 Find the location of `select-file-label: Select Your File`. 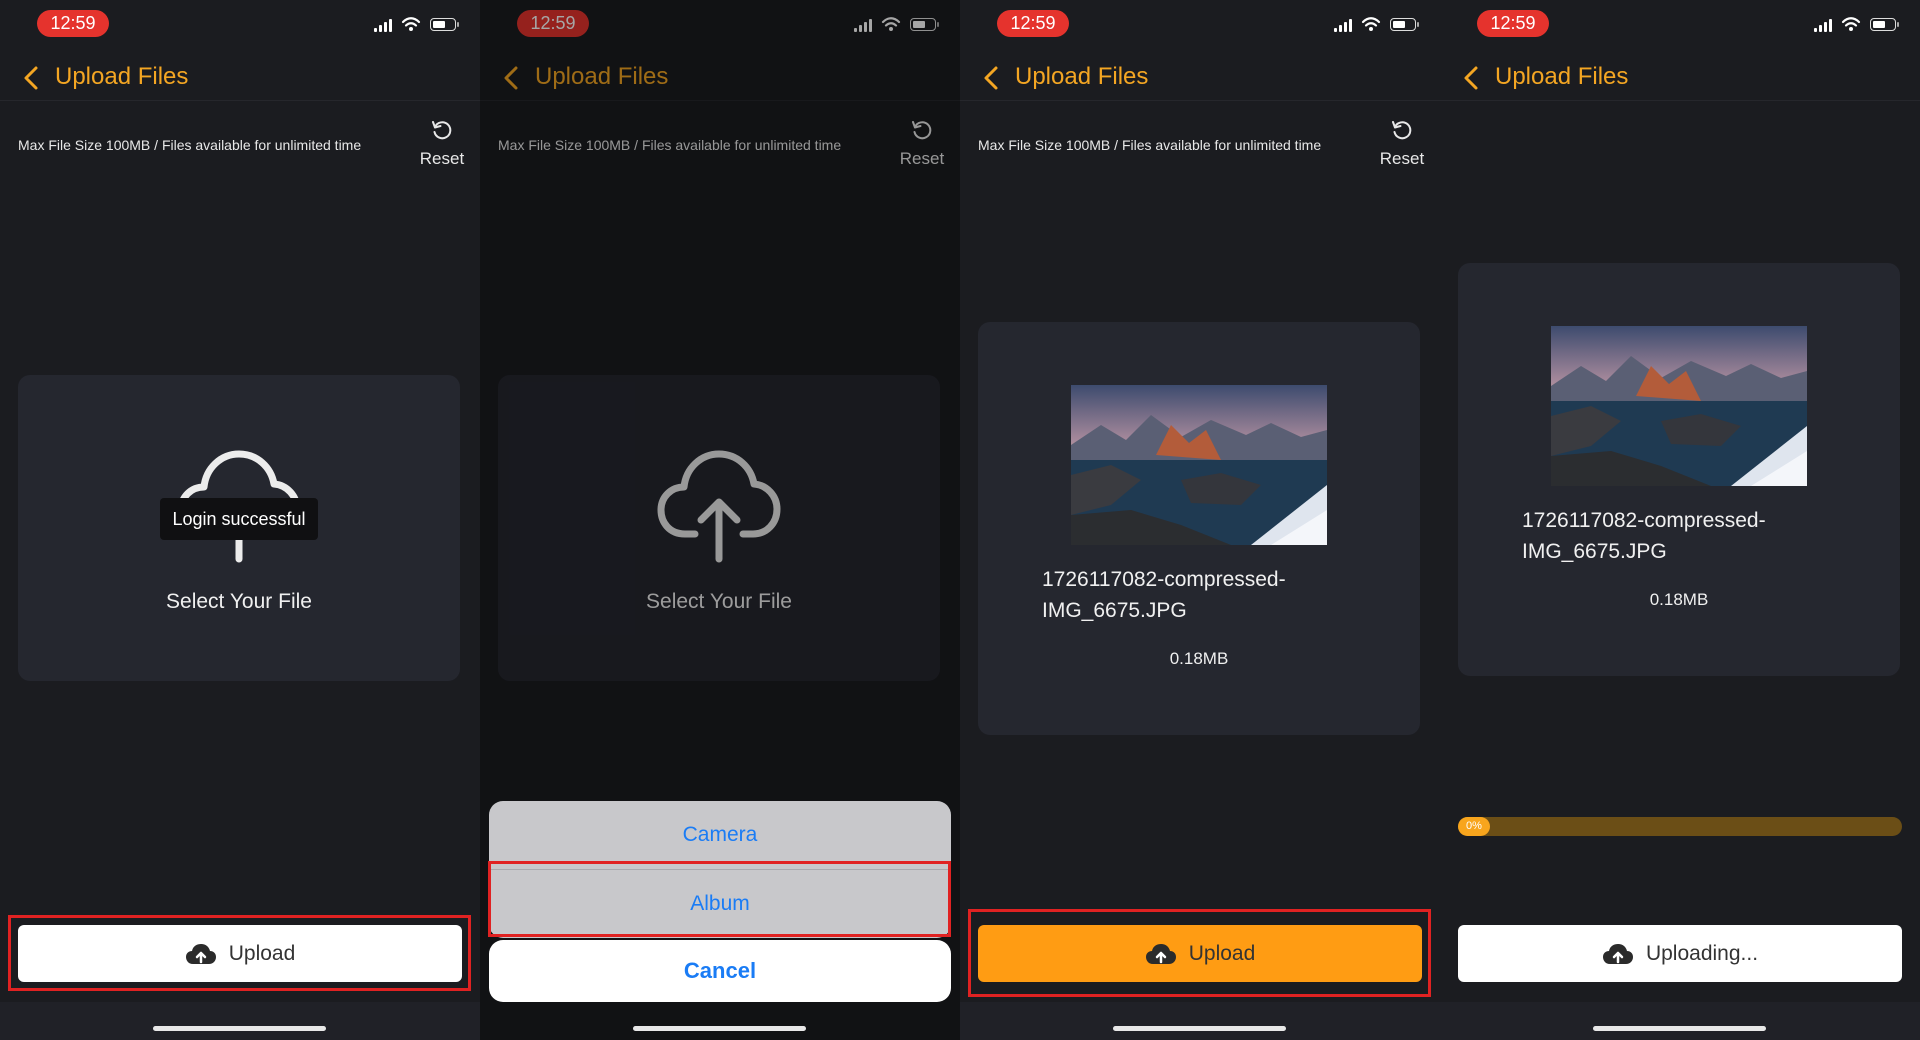

select-file-label: Select Your File is located at coordinates (239, 601).